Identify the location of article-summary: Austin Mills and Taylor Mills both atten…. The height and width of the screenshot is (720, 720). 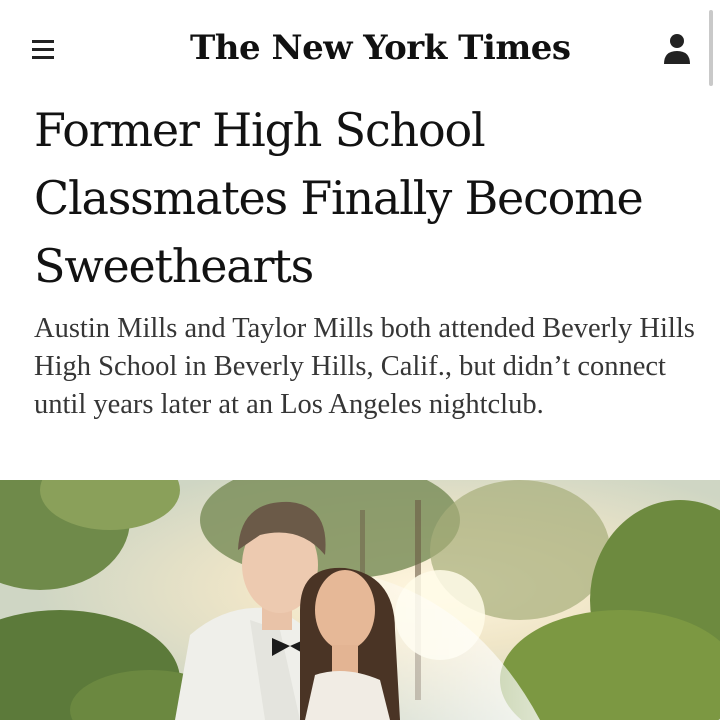
(364, 366).